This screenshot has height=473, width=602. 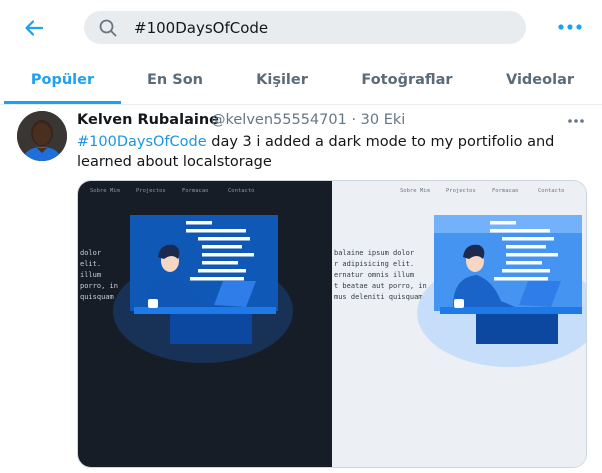 What do you see at coordinates (241, 191) in the screenshot?
I see `dark-nav-item: Contacto` at bounding box center [241, 191].